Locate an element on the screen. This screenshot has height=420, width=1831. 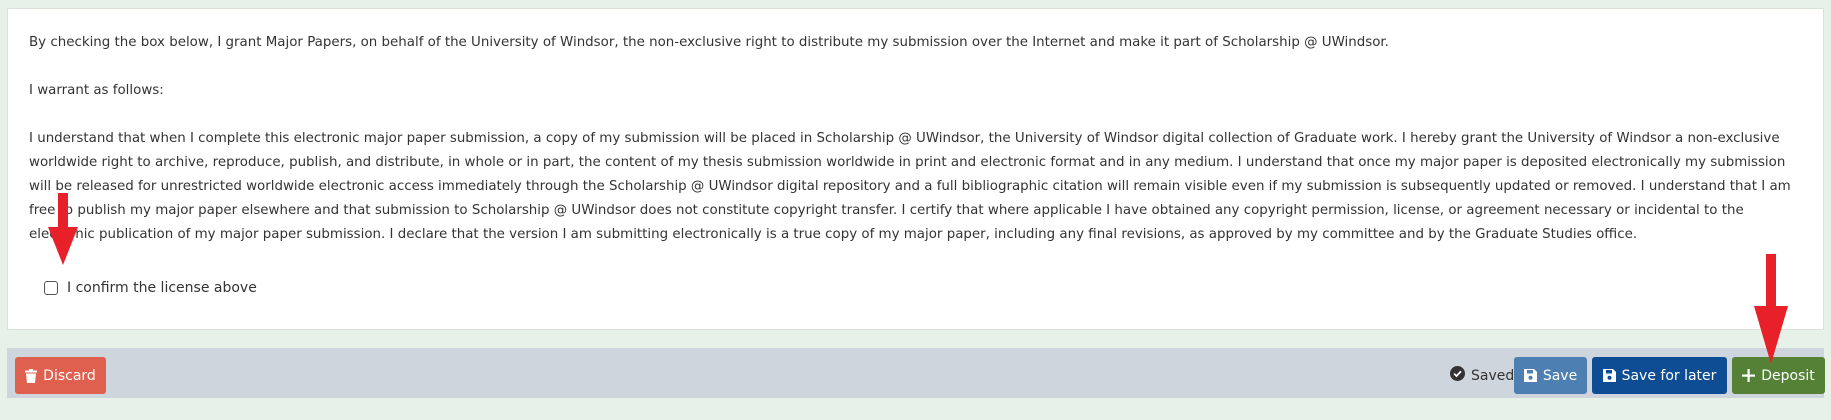
confirm-license-row: I confirm the license above is located at coordinates (150, 288).